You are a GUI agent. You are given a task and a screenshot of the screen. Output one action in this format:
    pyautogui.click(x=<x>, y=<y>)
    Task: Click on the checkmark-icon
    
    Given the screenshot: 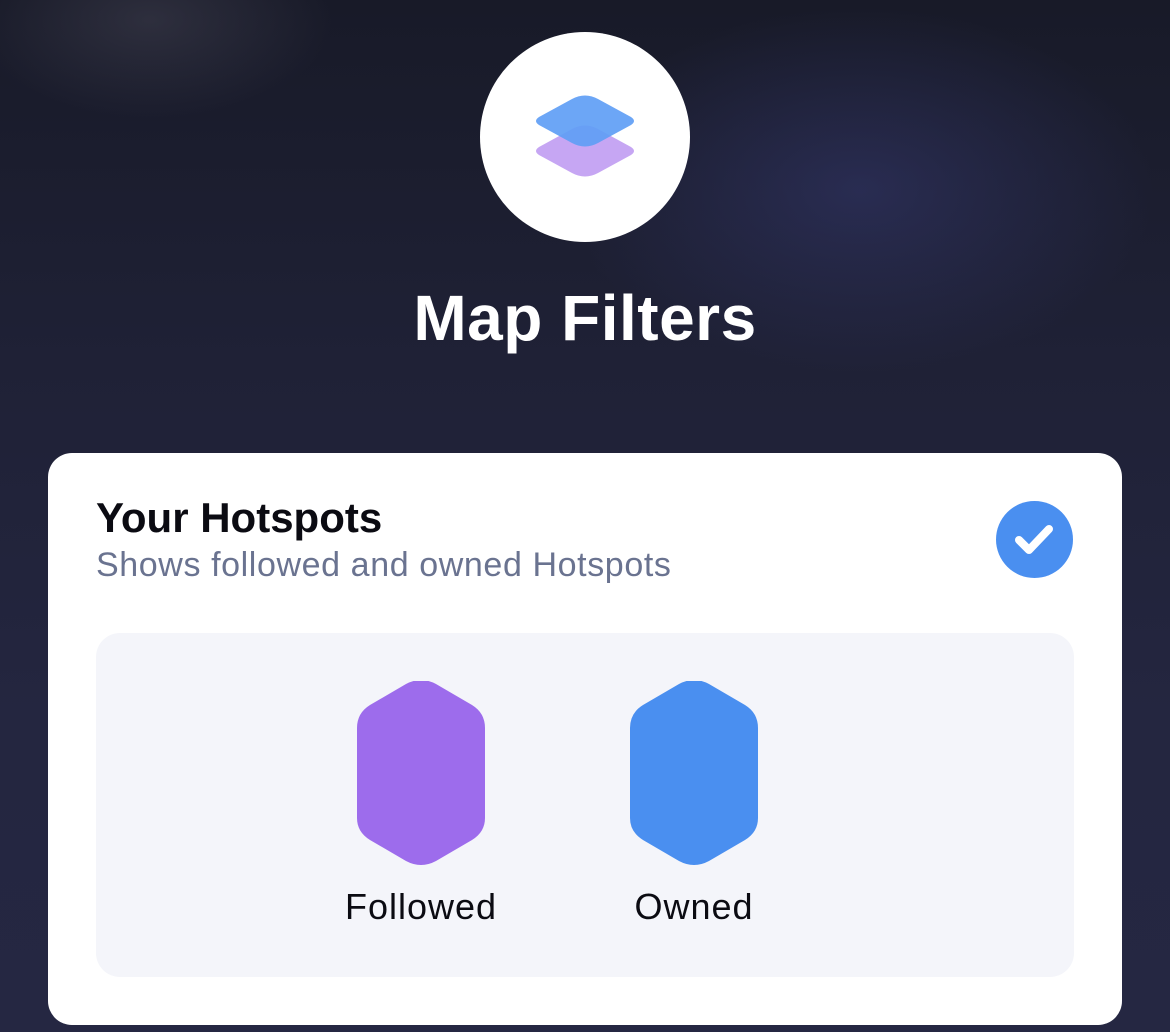 What is the action you would take?
    pyautogui.click(x=1034, y=539)
    